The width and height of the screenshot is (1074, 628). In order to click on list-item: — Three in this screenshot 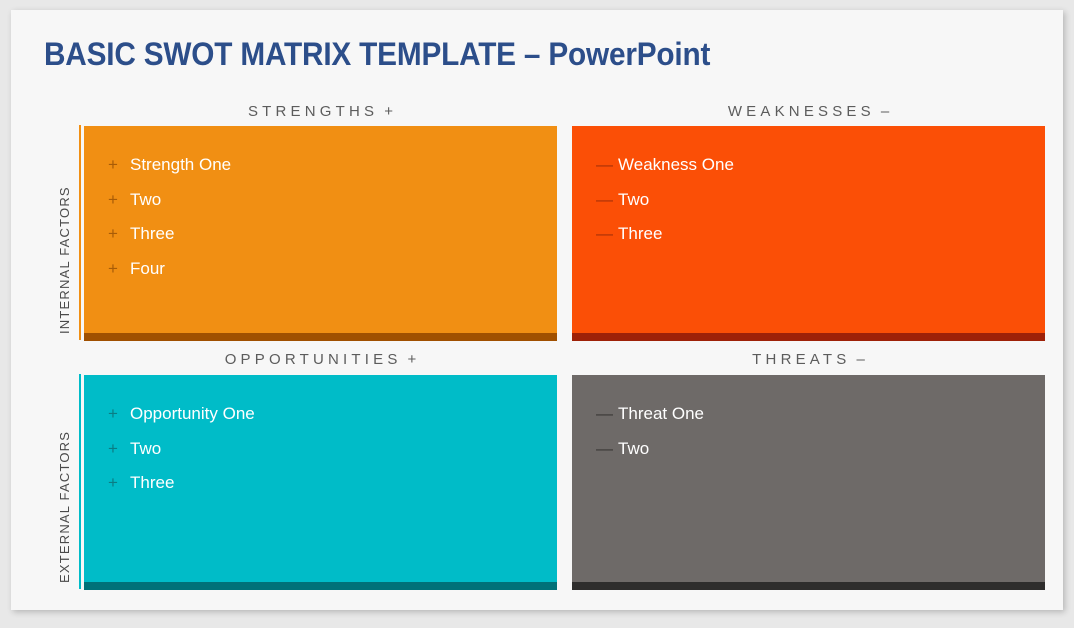, I will do `click(808, 234)`.